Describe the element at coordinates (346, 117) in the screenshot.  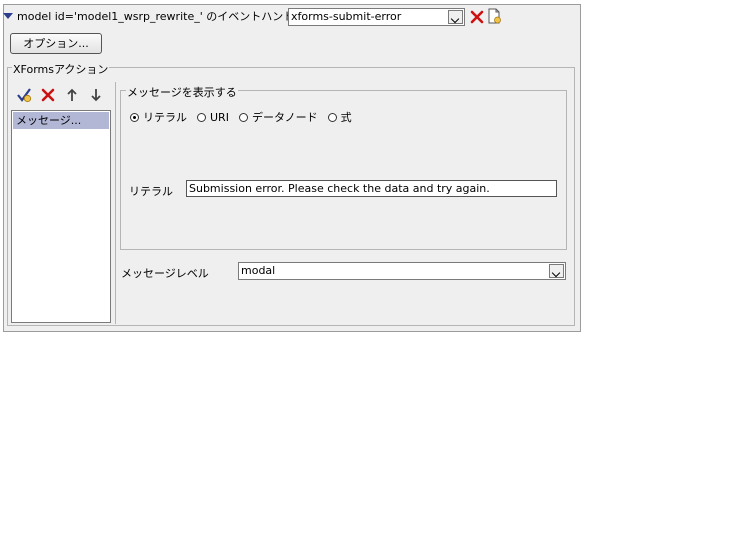
I see `radio-expression-label: 式` at that location.